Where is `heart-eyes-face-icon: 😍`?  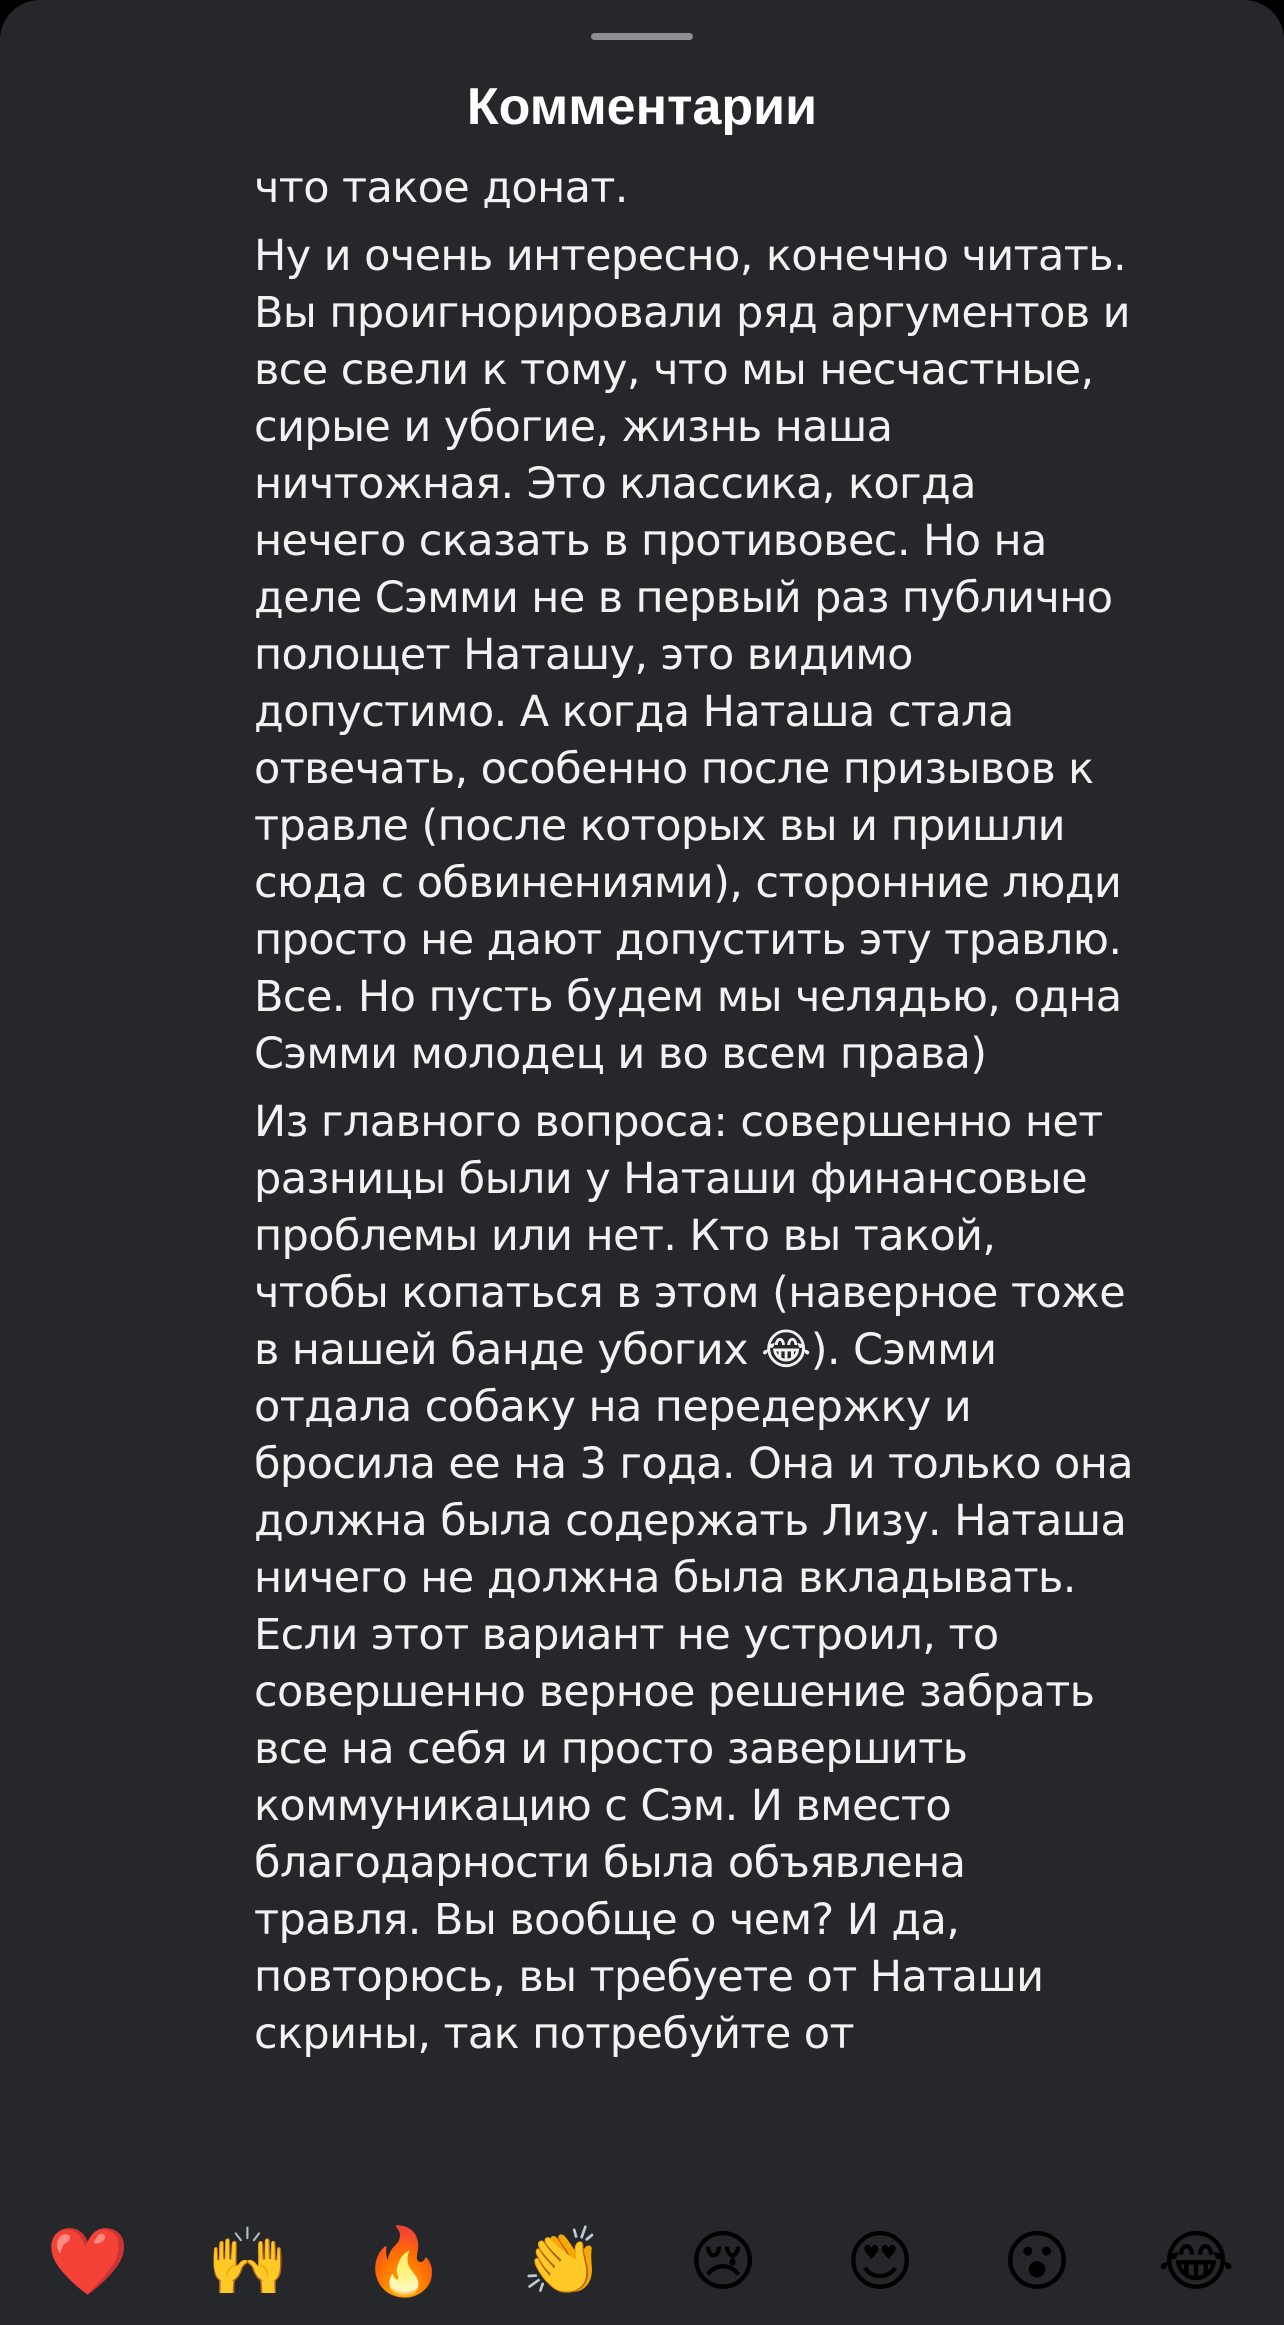
heart-eyes-face-icon: 😍 is located at coordinates (880, 2262).